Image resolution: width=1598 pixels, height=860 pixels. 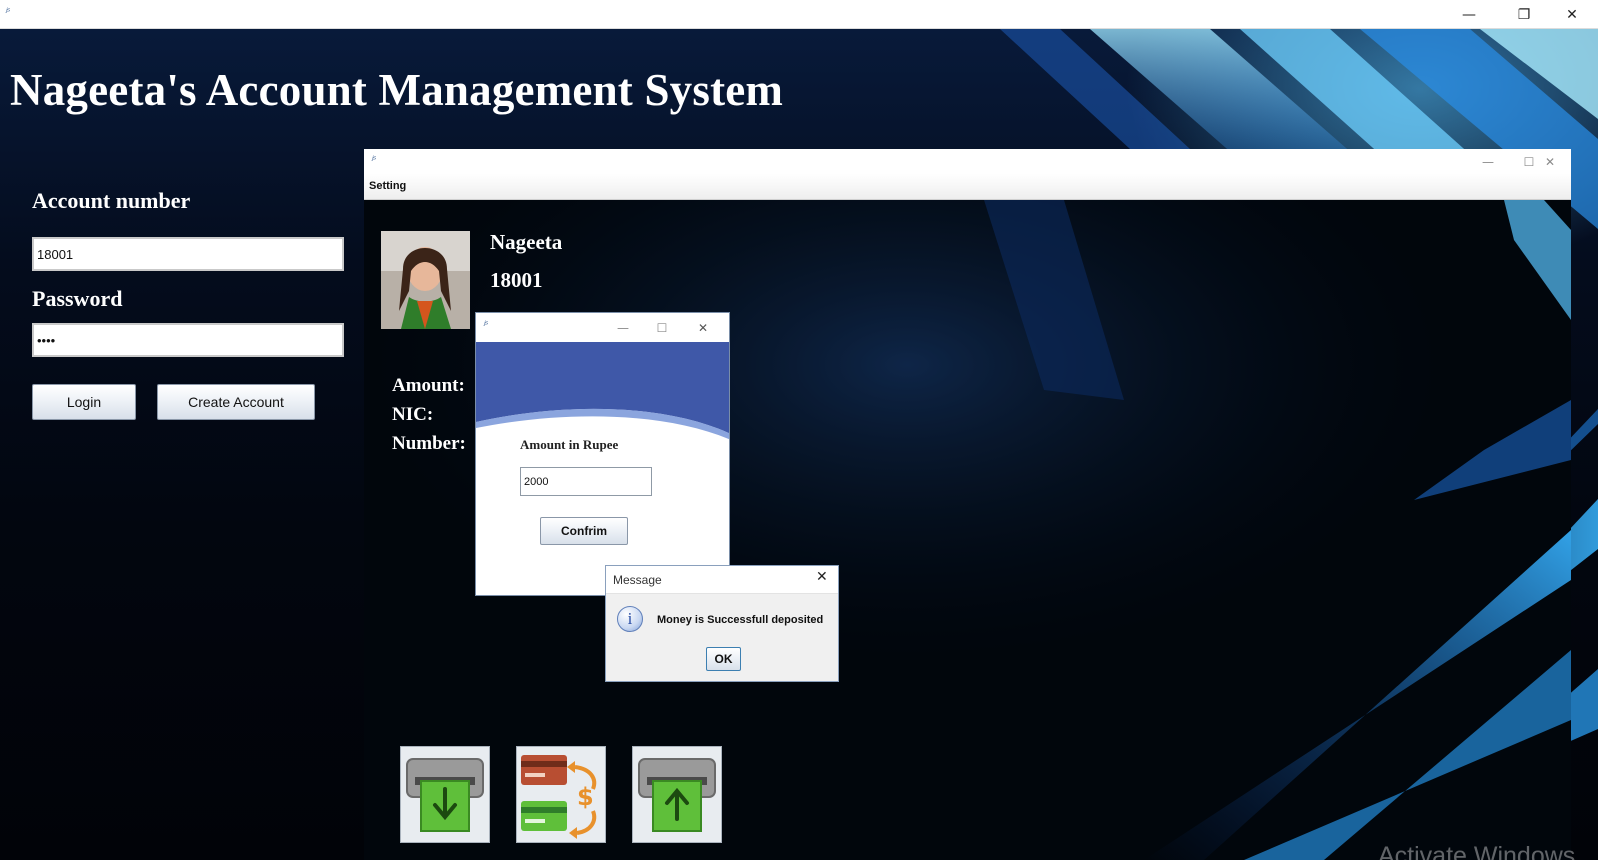 What do you see at coordinates (602, 454) in the screenshot?
I see `deposit-dialog: ʲˢ — ☐ ✕ Amount in Rupee 2000 Confrim` at bounding box center [602, 454].